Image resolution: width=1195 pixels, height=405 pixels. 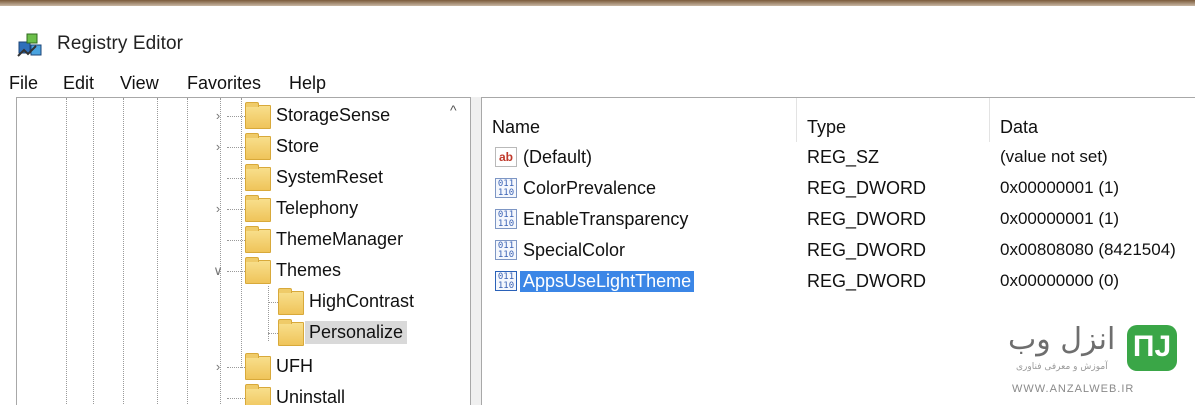 I want to click on value-name: SpecialColor, so click(x=574, y=250).